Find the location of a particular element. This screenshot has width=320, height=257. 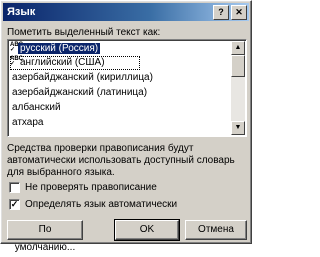

list-item-azerbaijani-latin: азербайджанский (латиница) is located at coordinates (120, 93).